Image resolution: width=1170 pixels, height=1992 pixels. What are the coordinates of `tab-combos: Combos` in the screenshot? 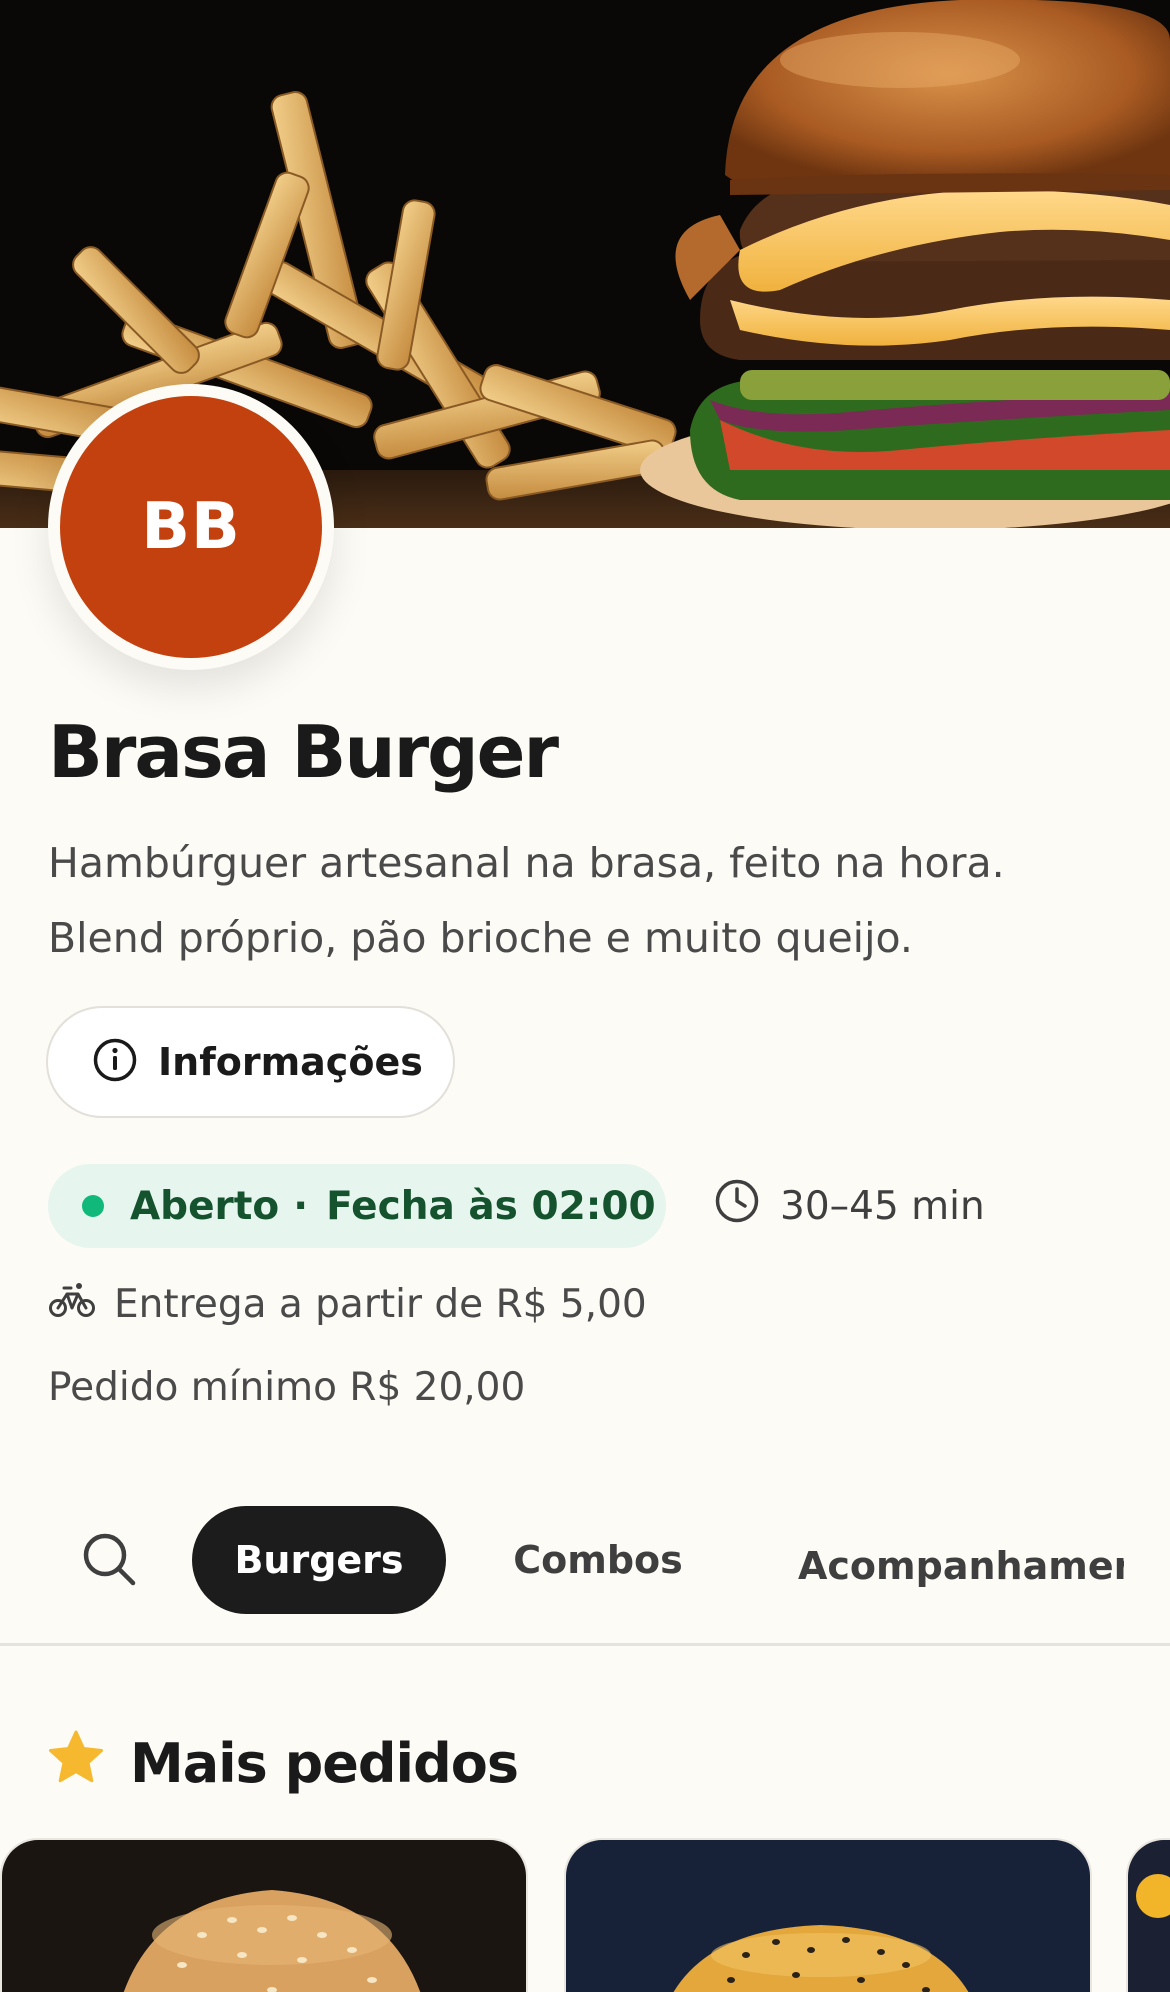 It's located at (598, 1560).